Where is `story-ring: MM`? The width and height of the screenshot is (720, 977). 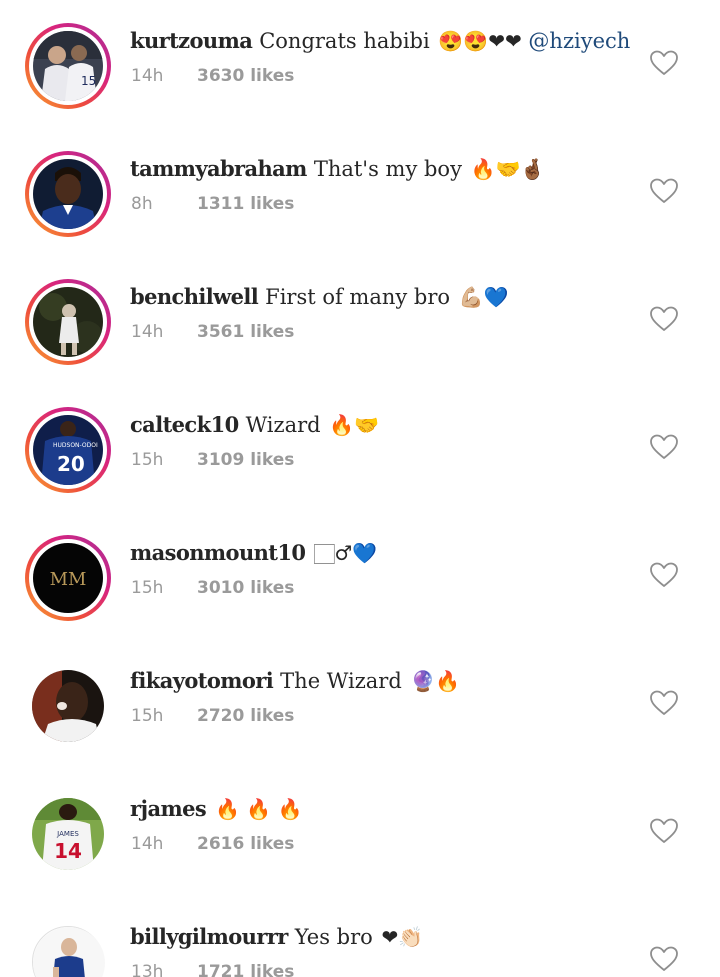
story-ring: MM is located at coordinates (68, 578).